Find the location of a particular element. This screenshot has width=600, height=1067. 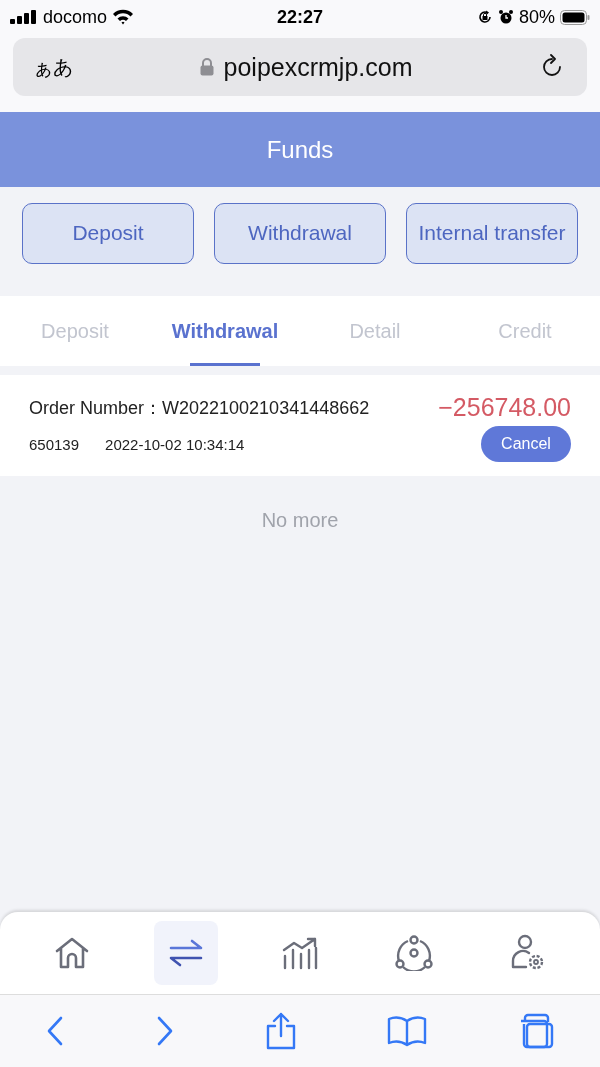

end-note: No more is located at coordinates (300, 520).